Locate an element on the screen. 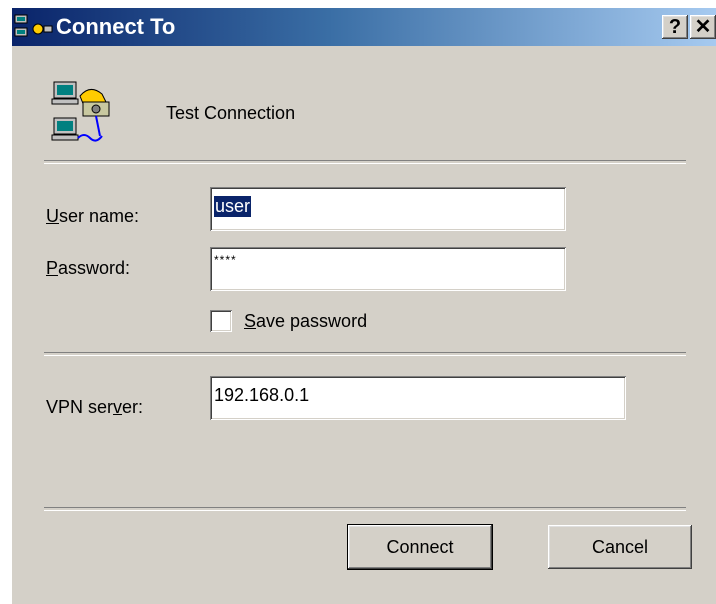  dialup-computers-phone-icon is located at coordinates (82, 116).